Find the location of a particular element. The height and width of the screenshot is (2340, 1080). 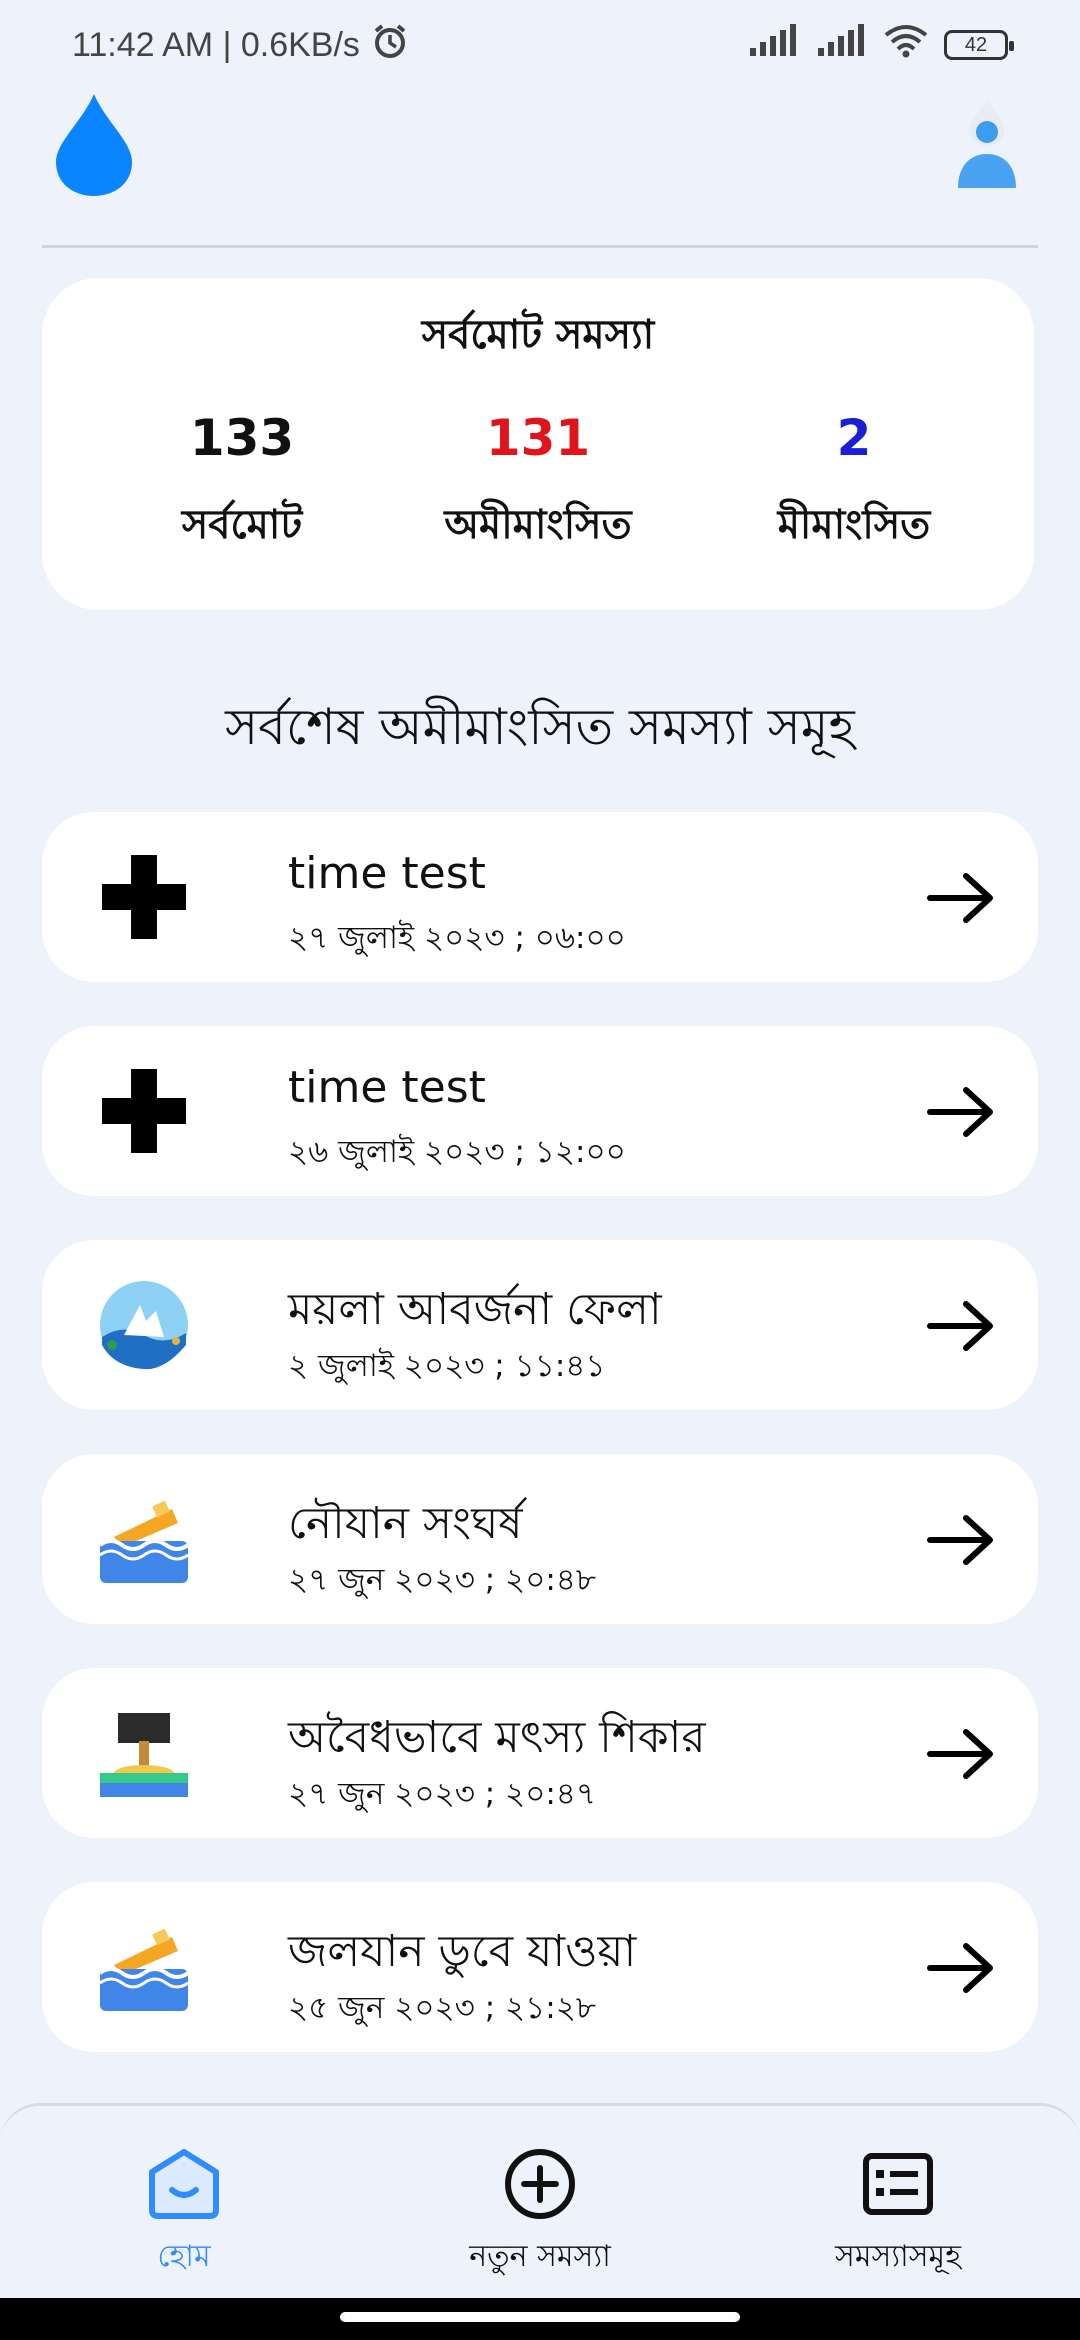

battery-level: 42 is located at coordinates (976, 44).